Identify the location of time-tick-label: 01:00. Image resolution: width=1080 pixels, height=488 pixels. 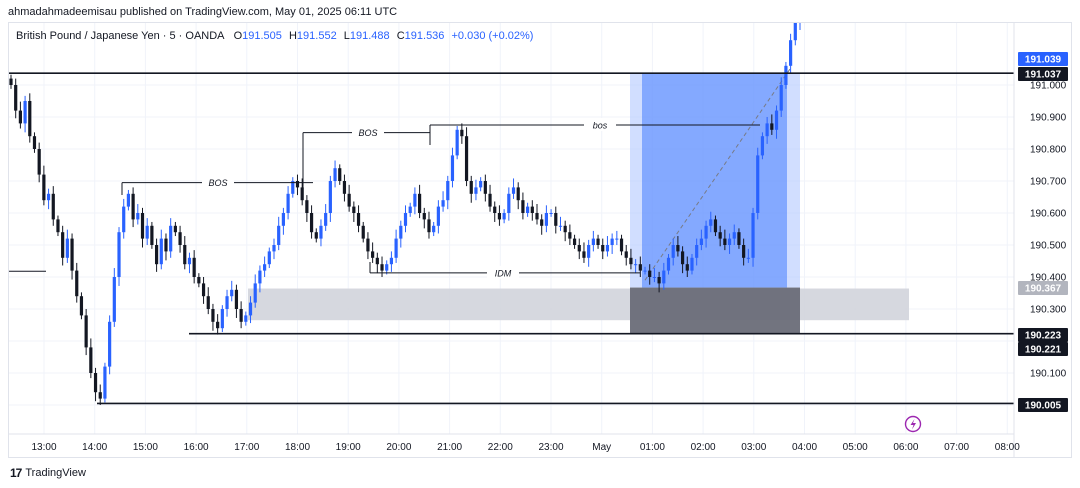
(652, 447).